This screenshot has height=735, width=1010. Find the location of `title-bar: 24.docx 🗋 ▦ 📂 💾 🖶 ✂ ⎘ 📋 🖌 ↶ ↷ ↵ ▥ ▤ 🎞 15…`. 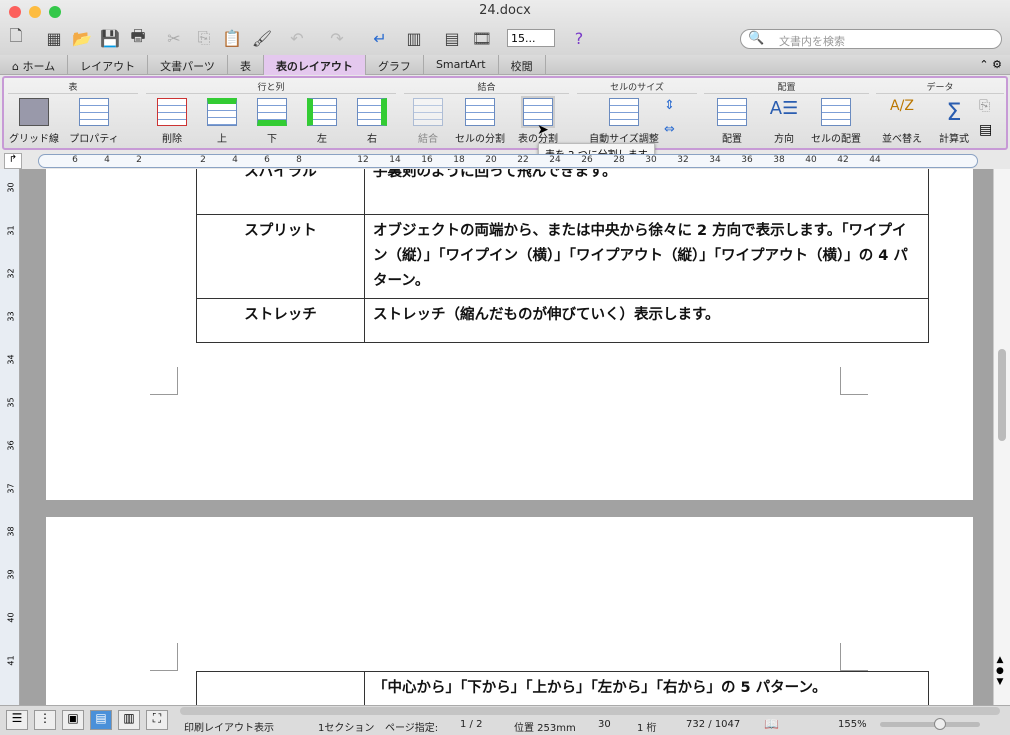

title-bar: 24.docx 🗋 ▦ 📂 💾 🖶 ✂ ⎘ 📋 🖌 ↶ ↷ ↵ ▥ ▤ 🎞 15… is located at coordinates (505, 27).